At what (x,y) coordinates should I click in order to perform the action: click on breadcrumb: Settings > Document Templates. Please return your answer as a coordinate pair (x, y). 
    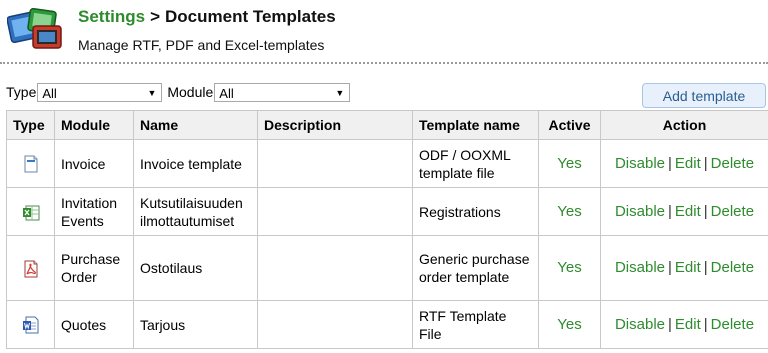
    Looking at the image, I should click on (207, 17).